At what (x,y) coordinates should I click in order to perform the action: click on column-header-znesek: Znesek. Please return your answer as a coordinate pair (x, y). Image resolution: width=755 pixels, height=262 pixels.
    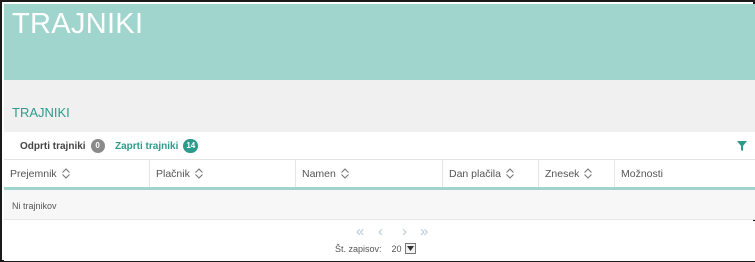
    Looking at the image, I should click on (577, 173).